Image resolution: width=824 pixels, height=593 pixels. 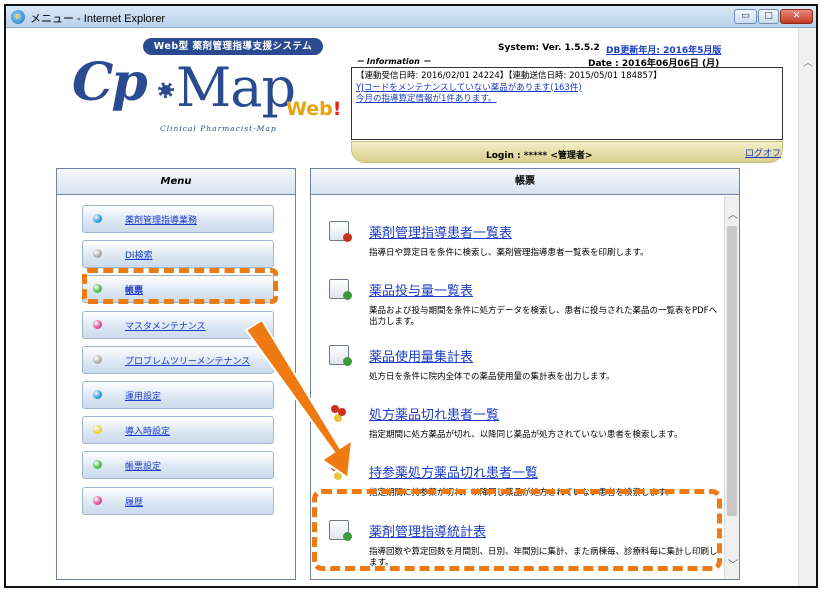 I want to click on menu-header: Menu, so click(x=176, y=182).